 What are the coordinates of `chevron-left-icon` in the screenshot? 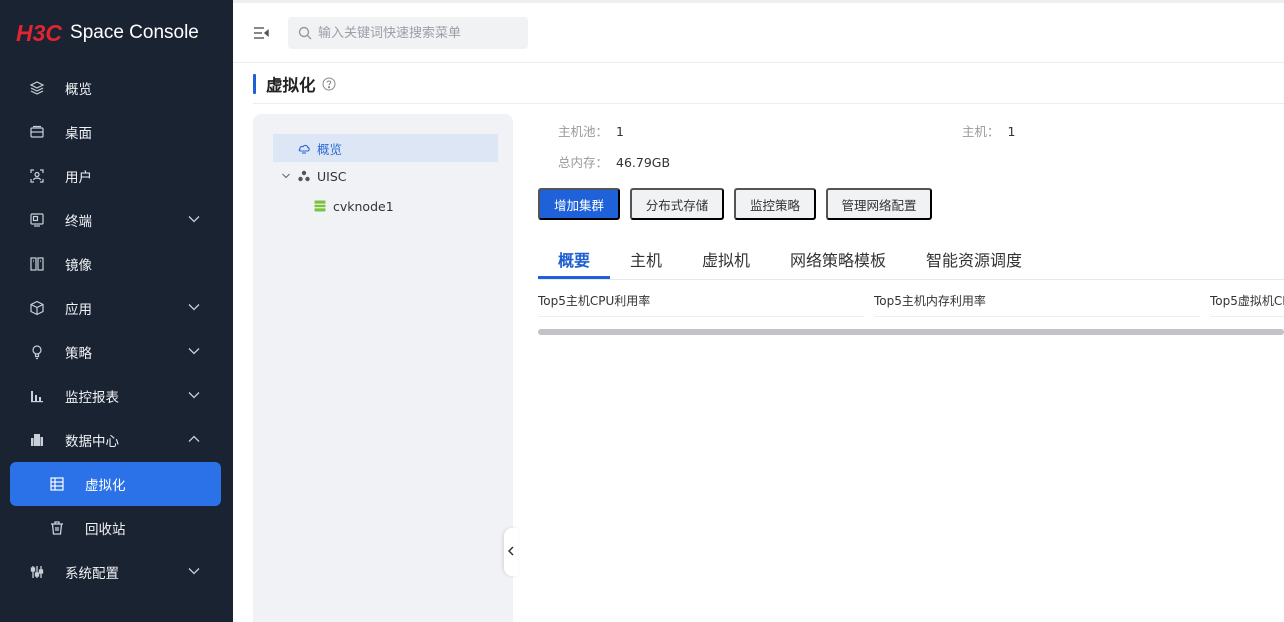 It's located at (511, 552).